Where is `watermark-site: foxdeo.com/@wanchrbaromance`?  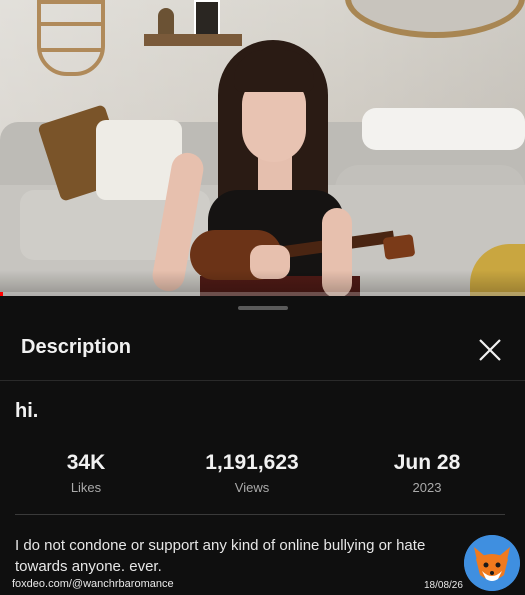
watermark-site: foxdeo.com/@wanchrbaromance is located at coordinates (93, 584).